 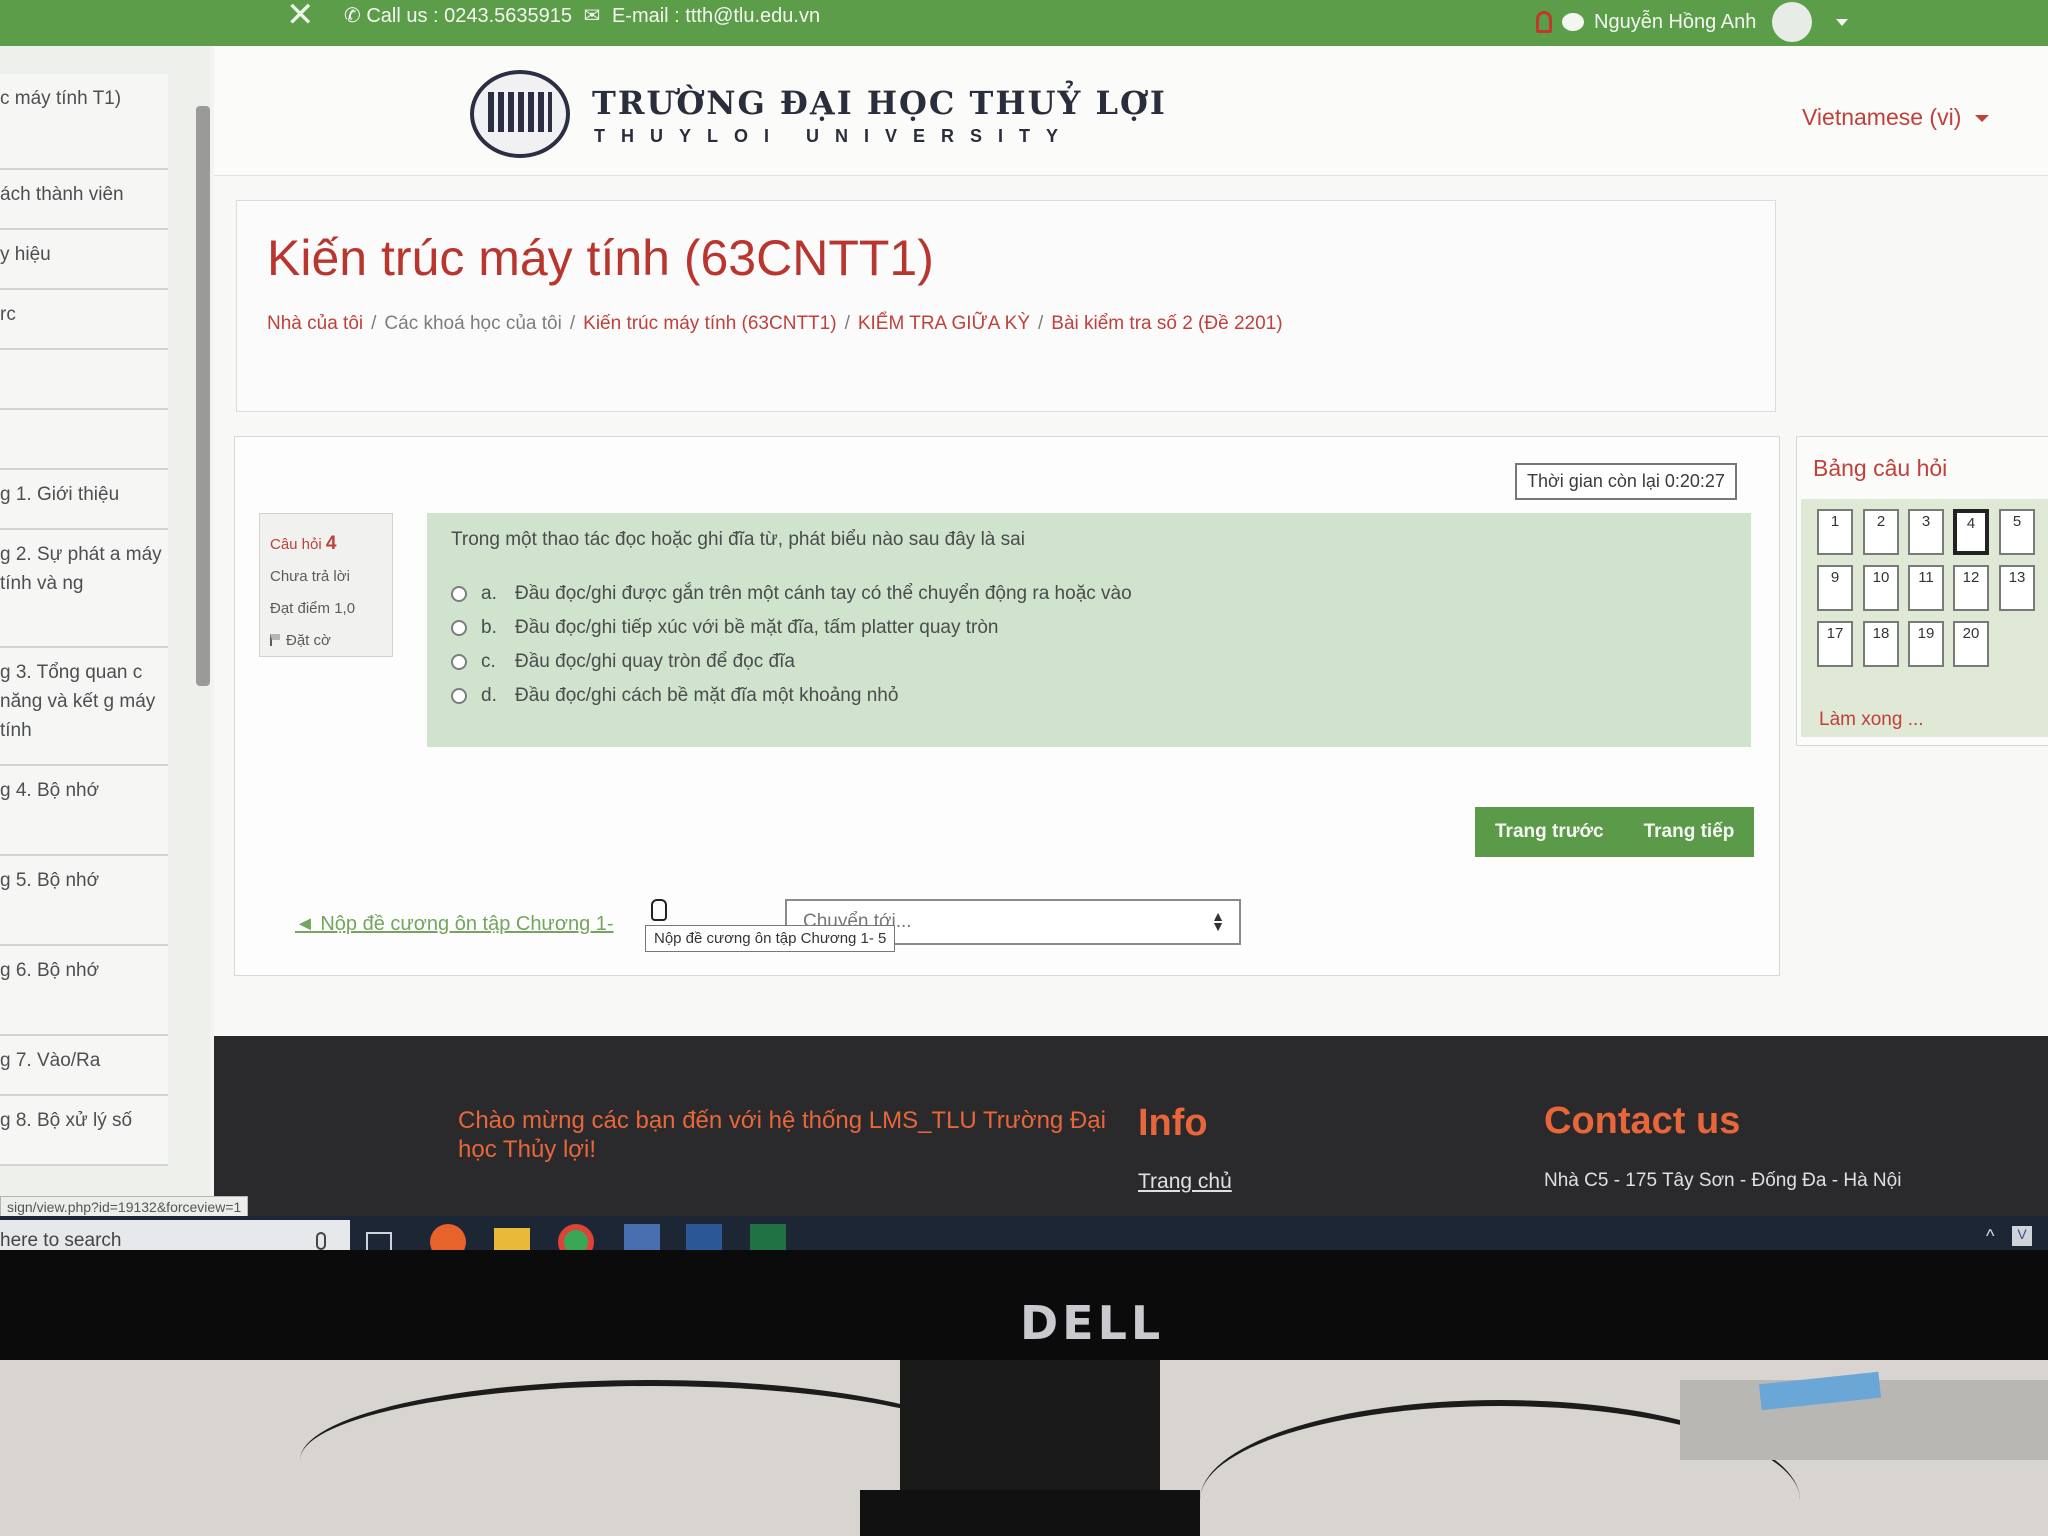 I want to click on firefox-icon, so click(x=448, y=1237).